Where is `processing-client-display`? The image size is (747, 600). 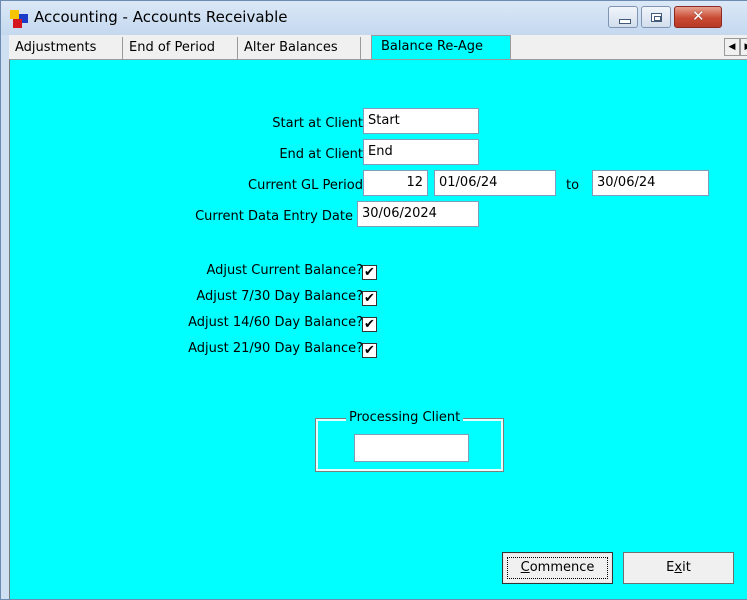 processing-client-display is located at coordinates (411, 448).